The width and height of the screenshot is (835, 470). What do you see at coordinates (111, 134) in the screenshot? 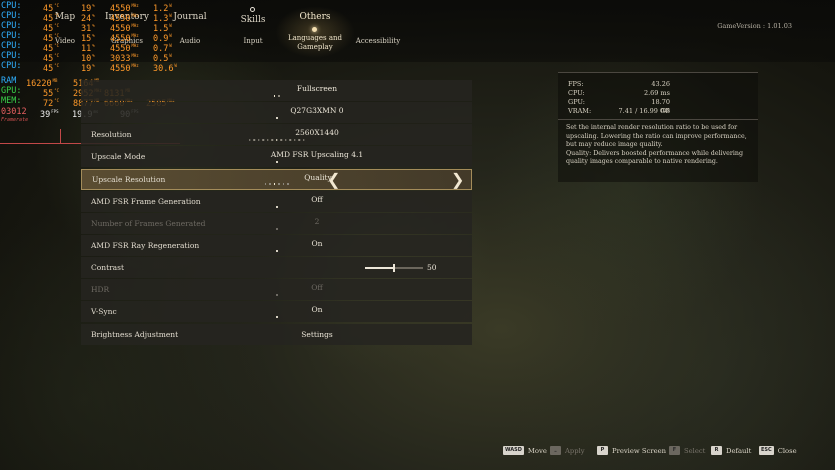
I see `setting-label: Resolution` at bounding box center [111, 134].